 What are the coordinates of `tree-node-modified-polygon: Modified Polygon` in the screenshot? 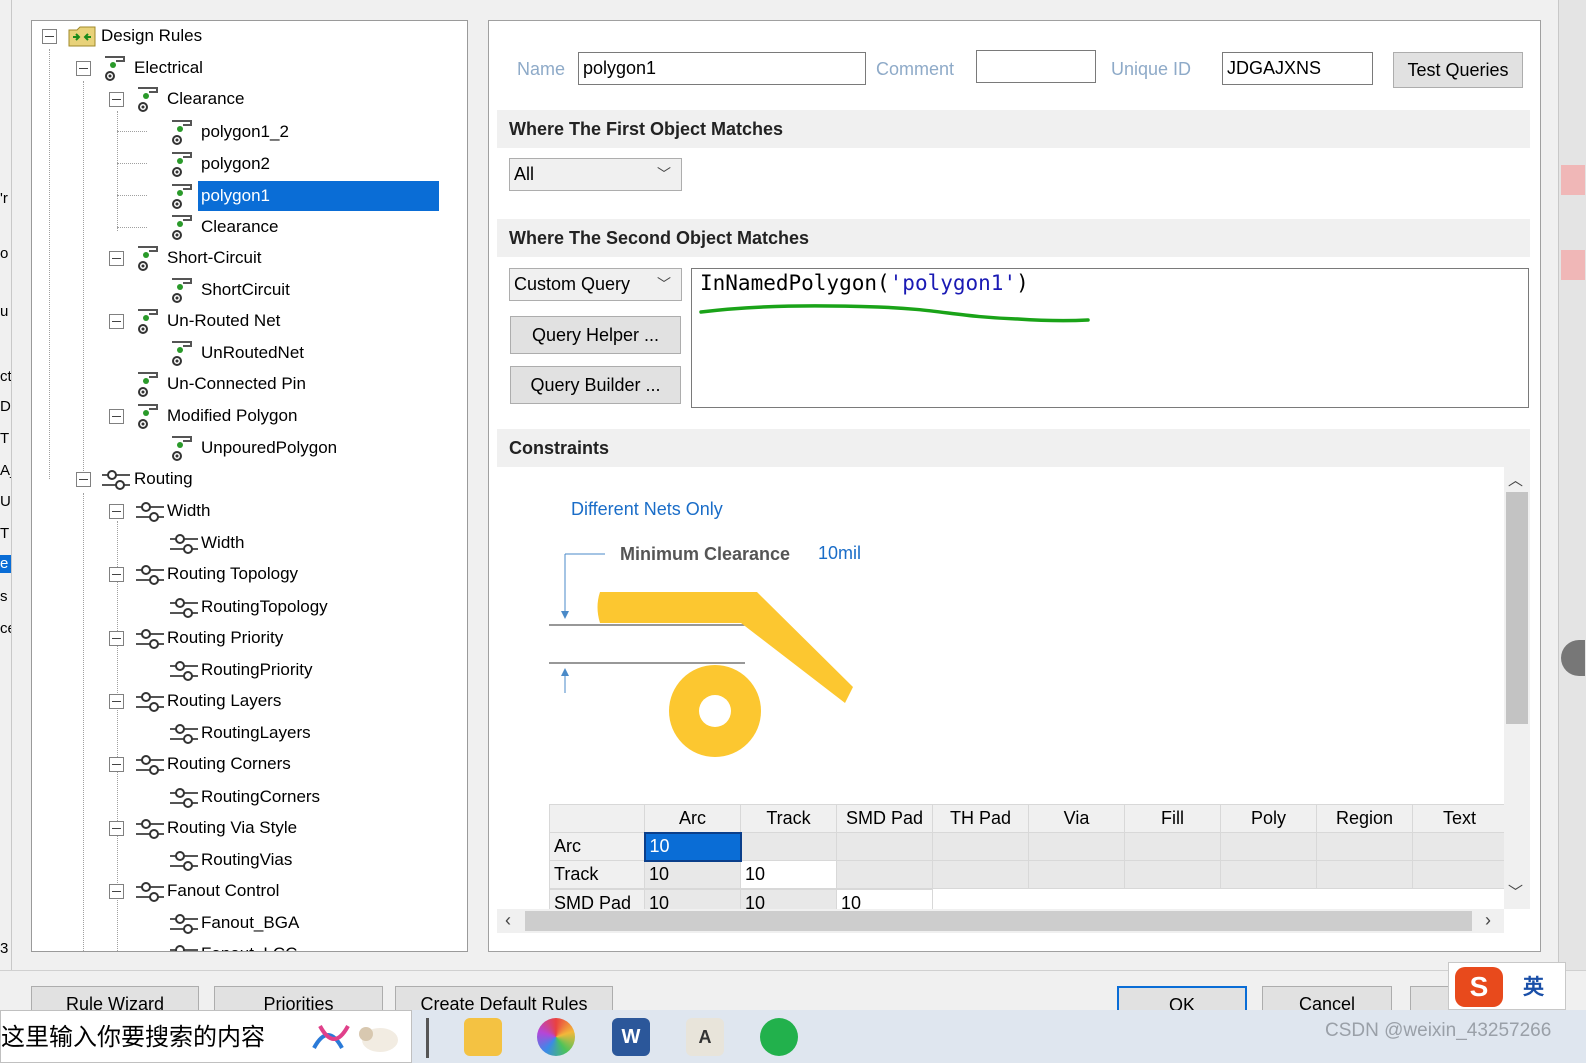 It's located at (242, 416).